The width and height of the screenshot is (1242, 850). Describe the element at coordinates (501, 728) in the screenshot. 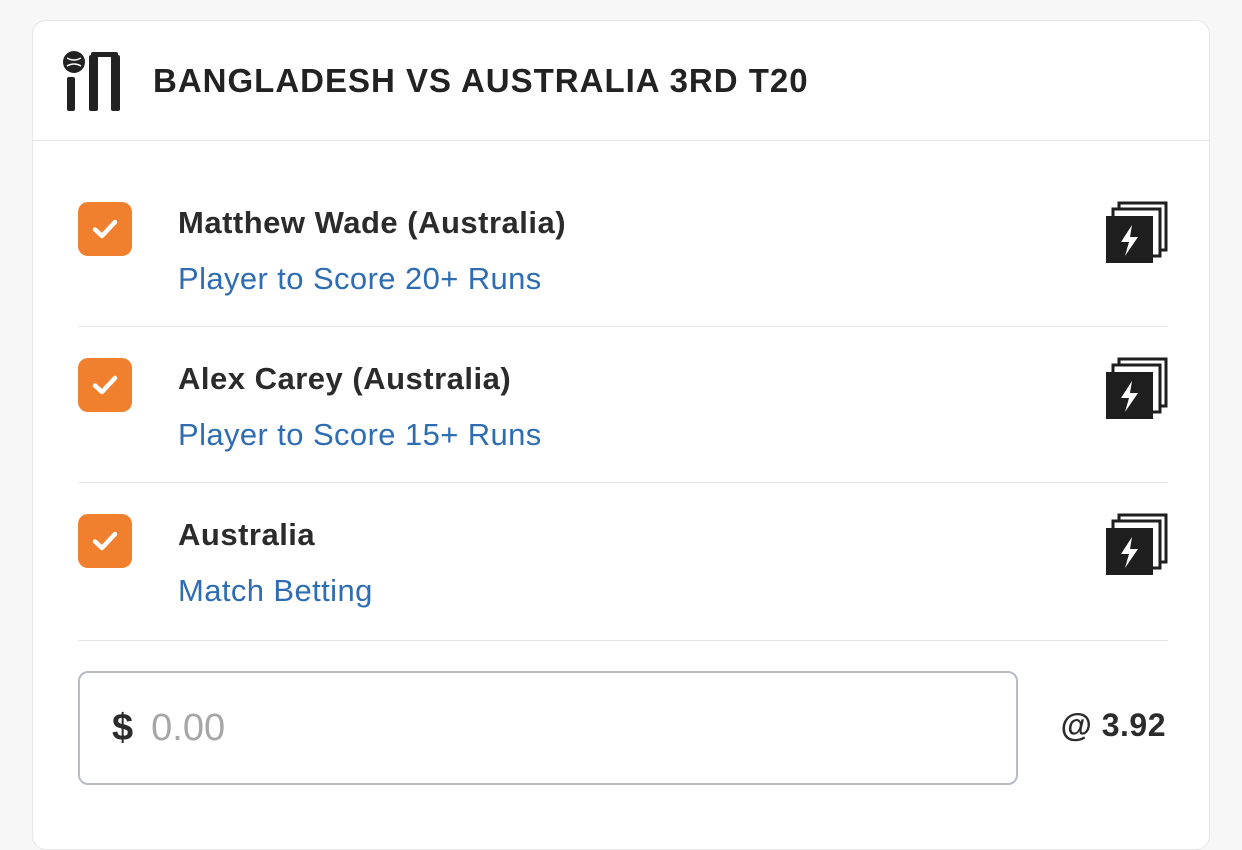

I see `stake-input` at that location.